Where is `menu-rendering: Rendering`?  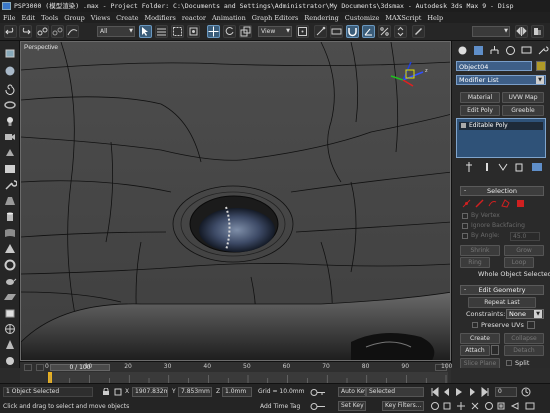 menu-rendering: Rendering is located at coordinates (321, 18).